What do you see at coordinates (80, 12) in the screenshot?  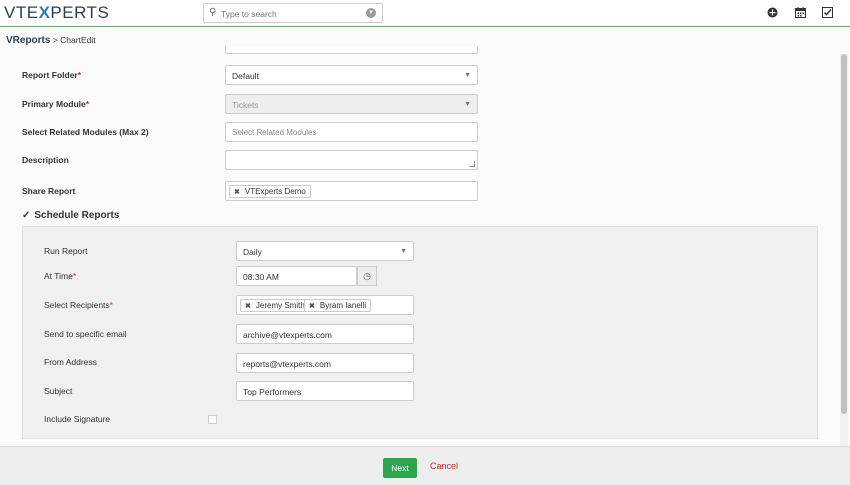 I see `logo-text-post: PERTS` at bounding box center [80, 12].